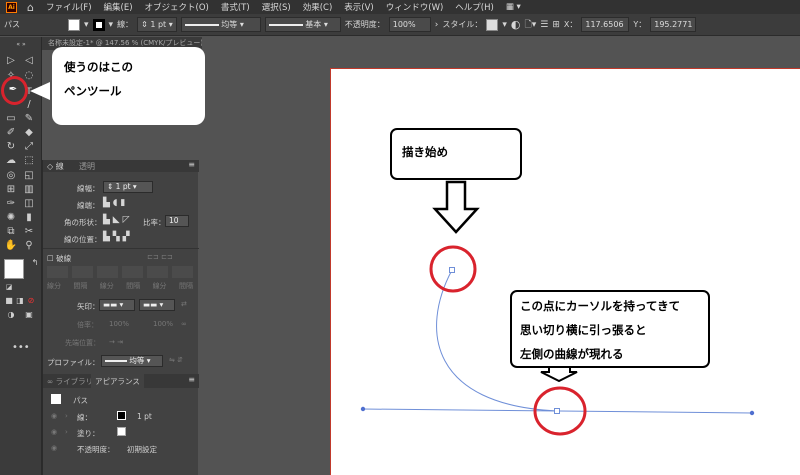 The image size is (800, 475). Describe the element at coordinates (11, 204) in the screenshot. I see `eyedropper-tool-icon: ✑` at that location.